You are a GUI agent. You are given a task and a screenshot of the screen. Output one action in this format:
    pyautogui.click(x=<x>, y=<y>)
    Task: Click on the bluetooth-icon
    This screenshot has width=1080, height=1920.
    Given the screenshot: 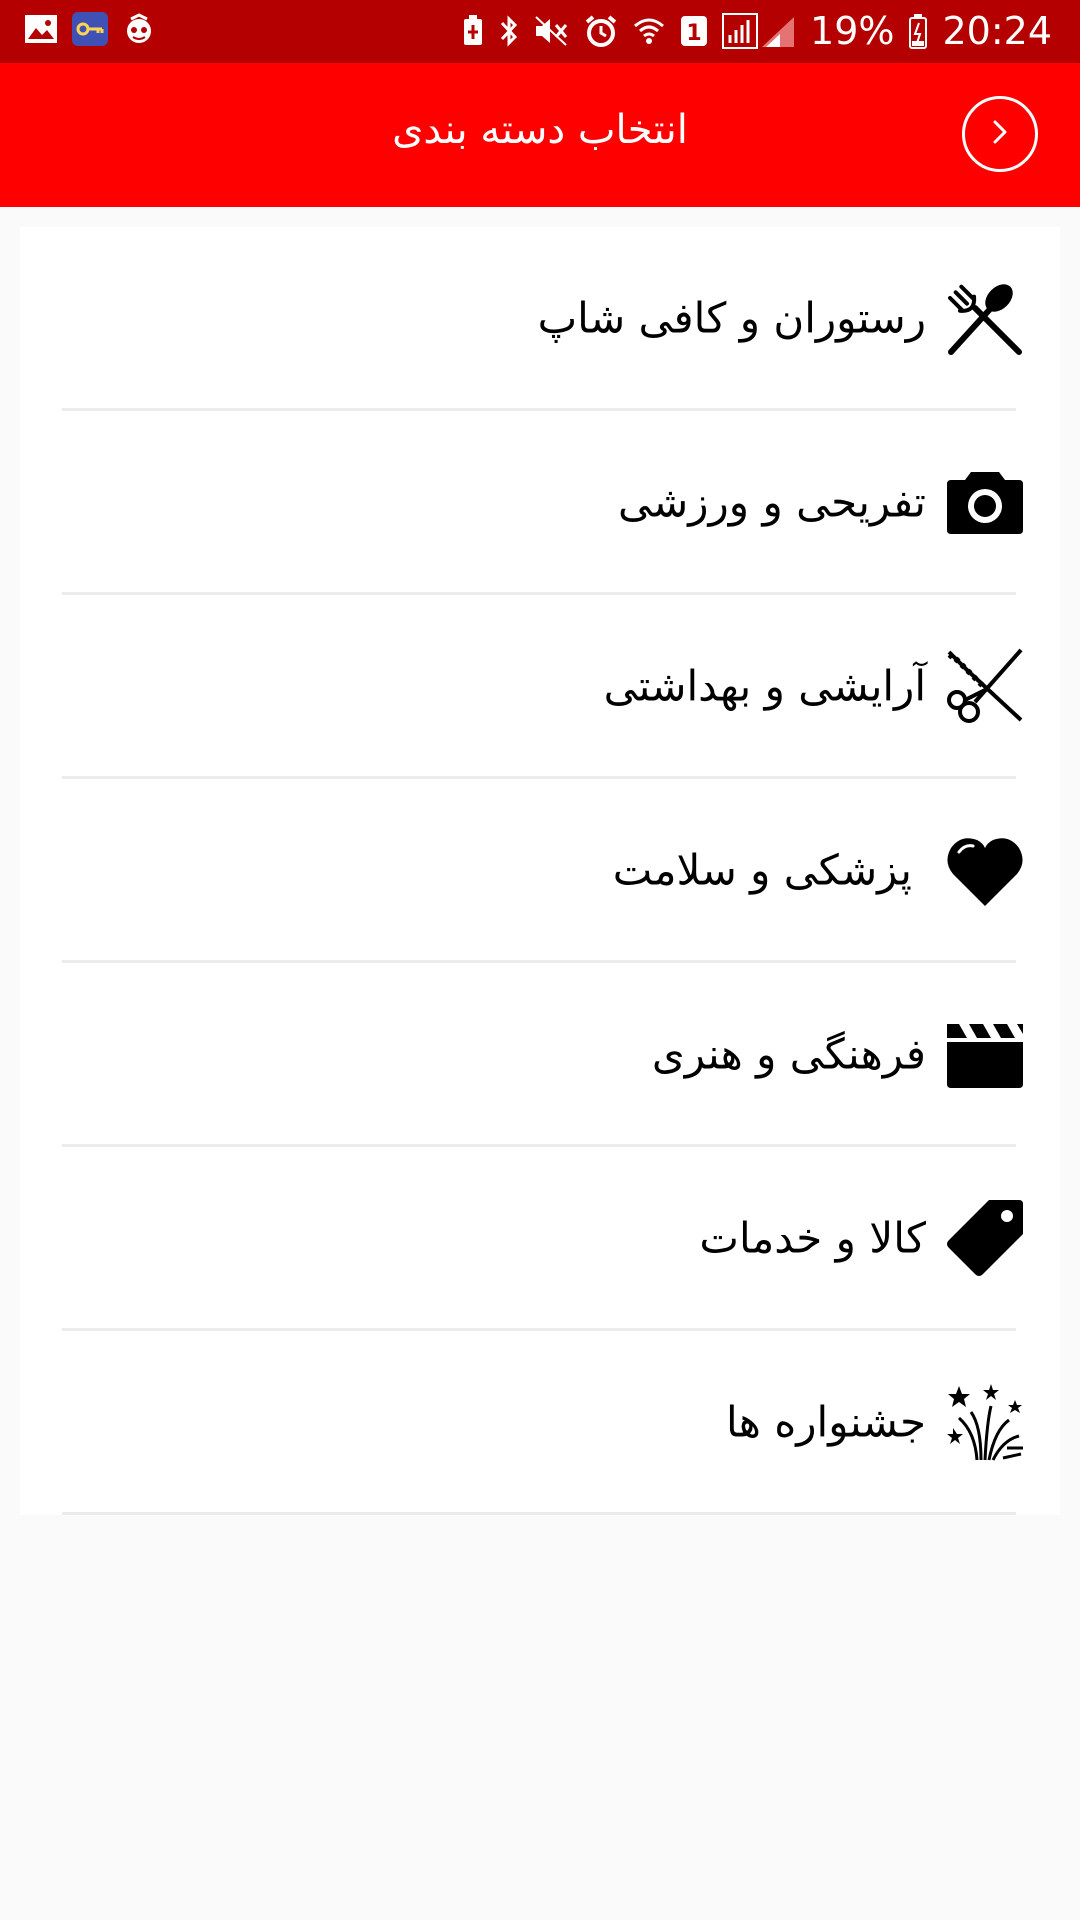 What is the action you would take?
    pyautogui.click(x=509, y=31)
    